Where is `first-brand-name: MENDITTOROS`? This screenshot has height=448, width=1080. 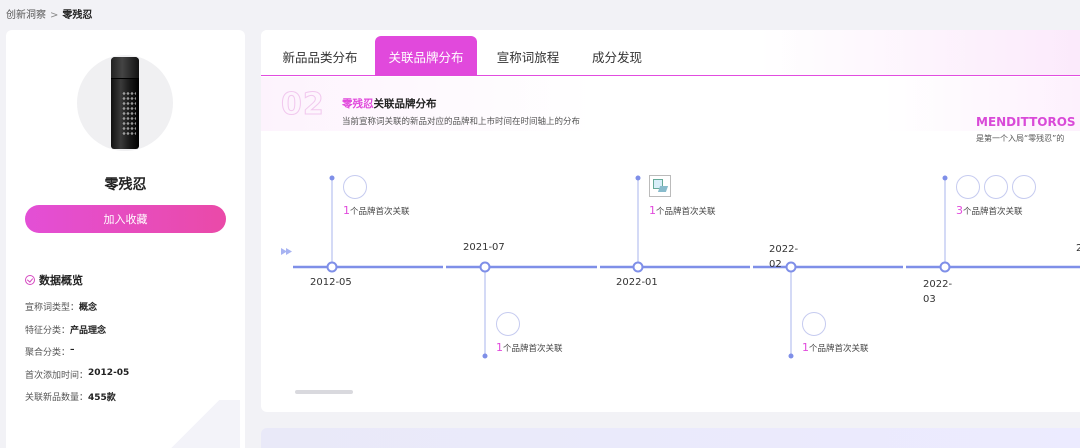
first-brand-name: MENDITTOROS is located at coordinates (1026, 122).